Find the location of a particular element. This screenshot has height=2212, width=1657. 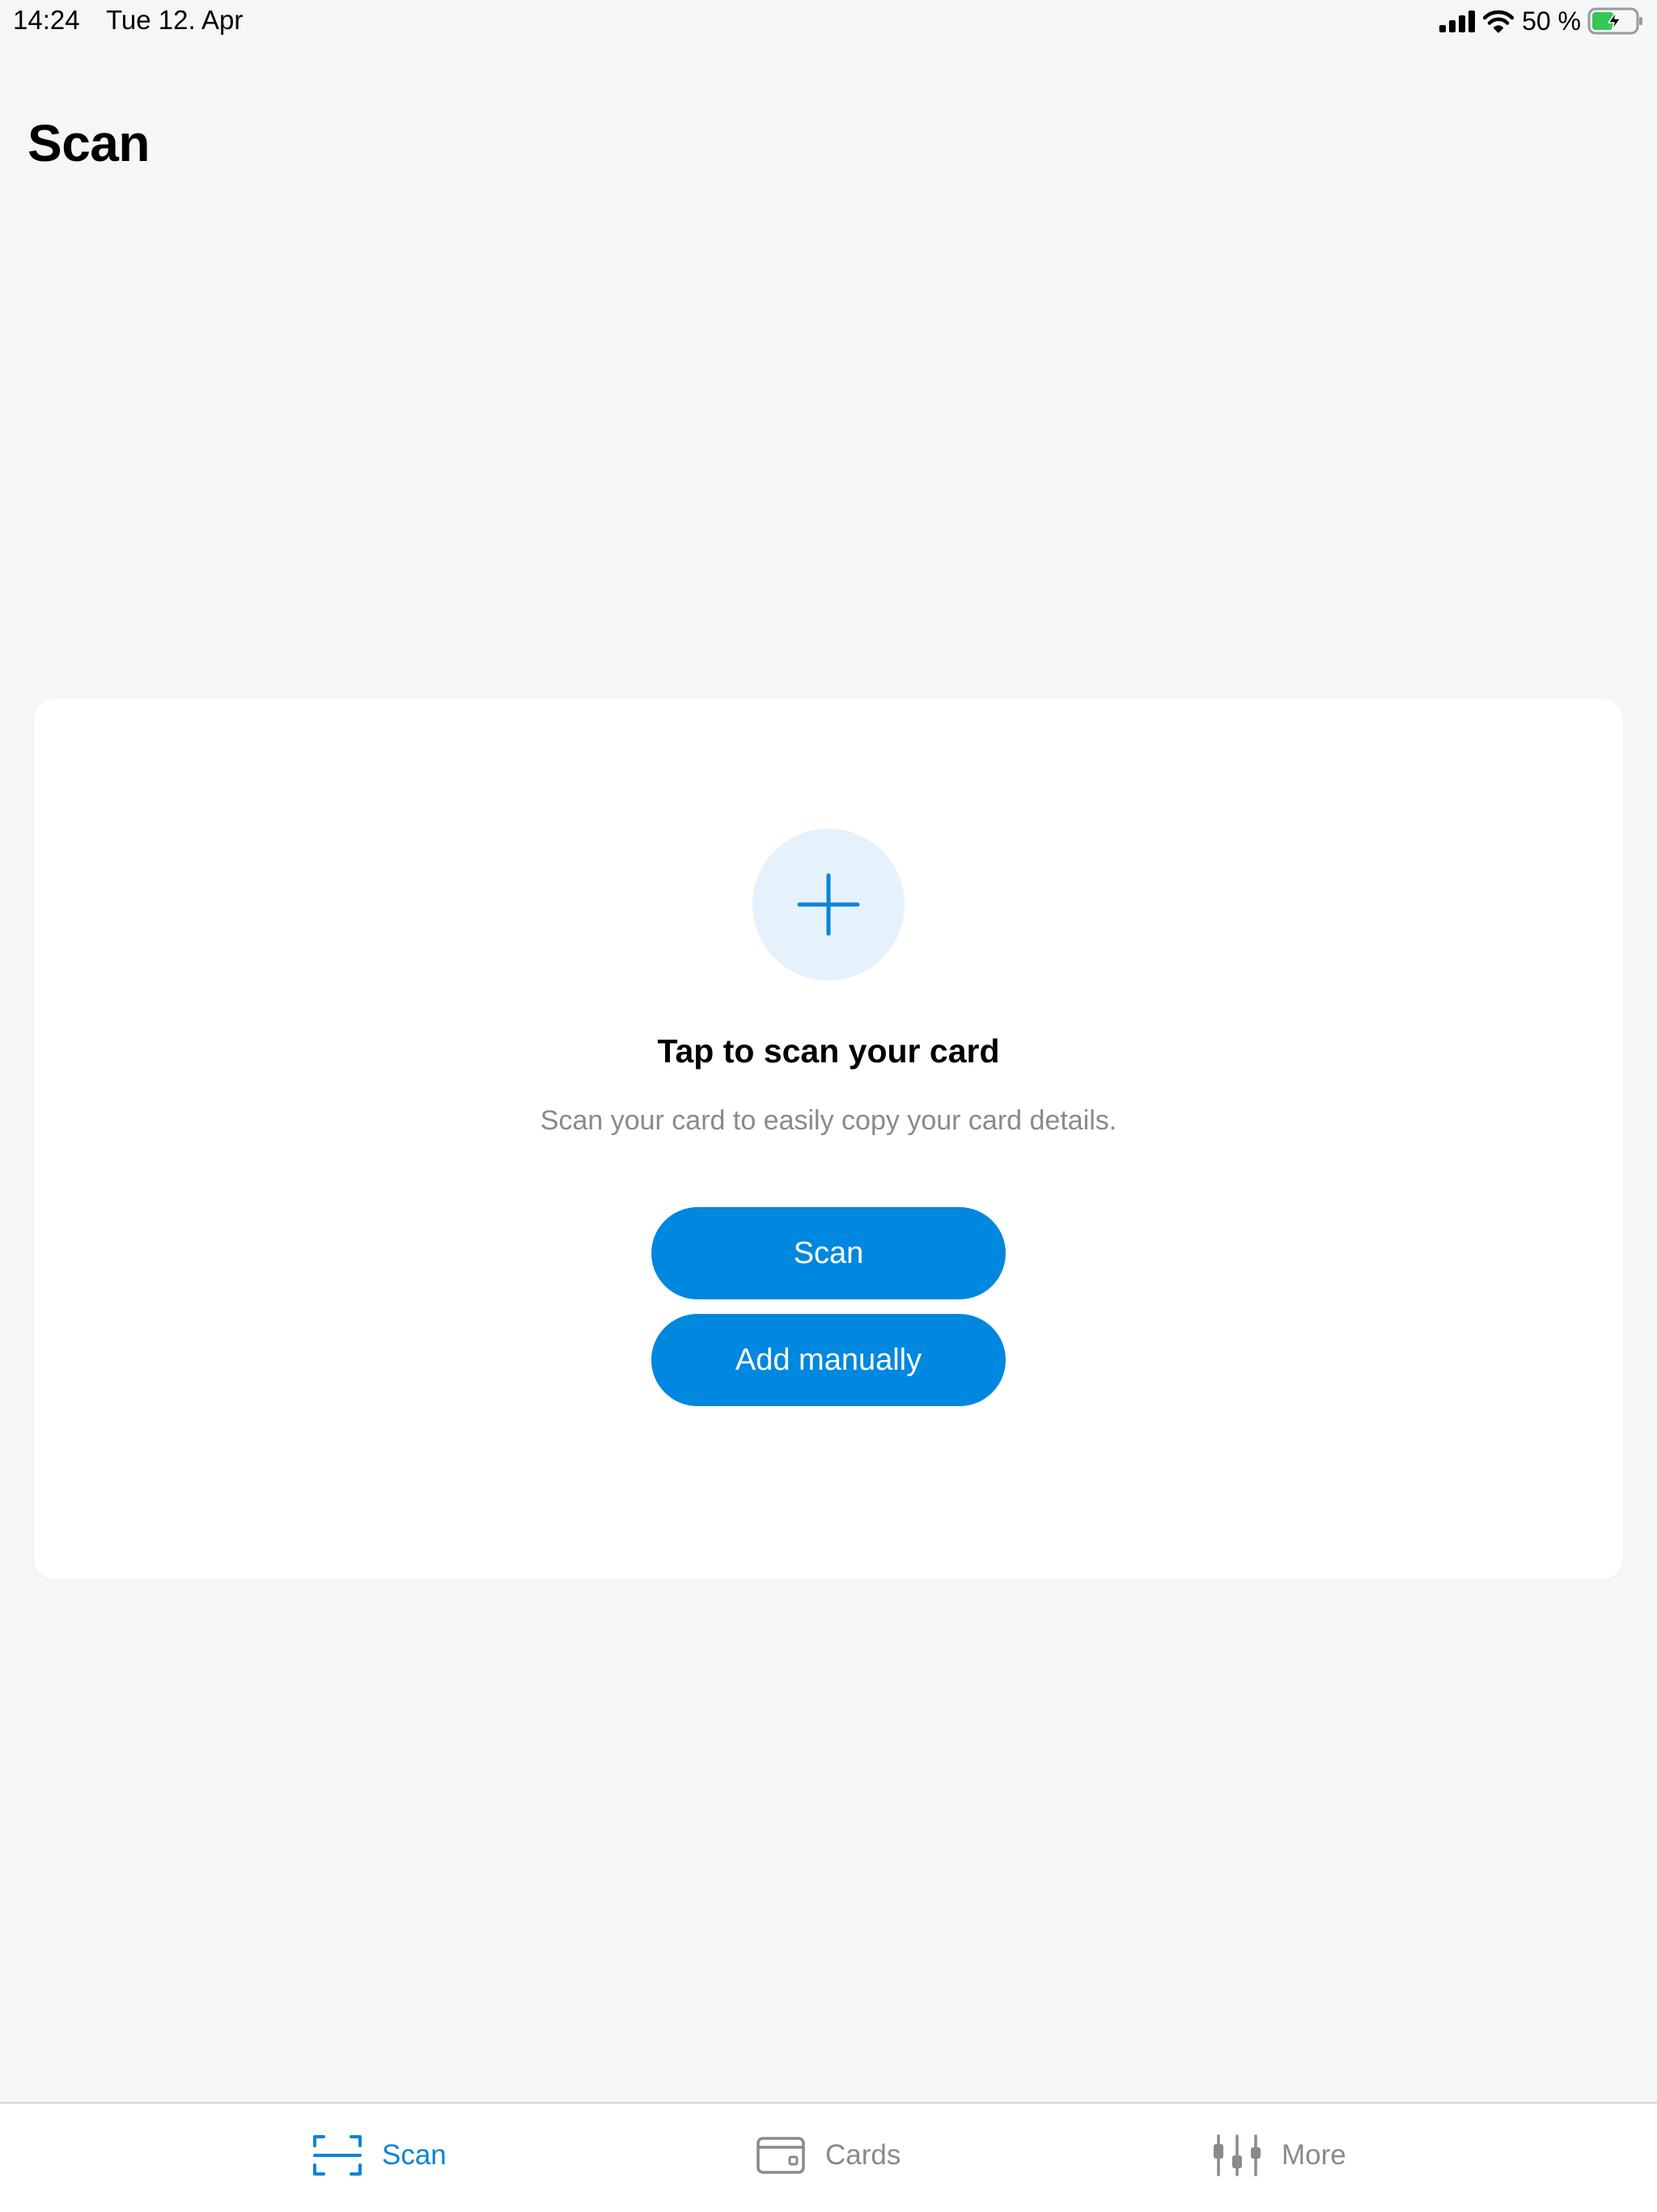

tab-label-more: More is located at coordinates (1314, 2155).